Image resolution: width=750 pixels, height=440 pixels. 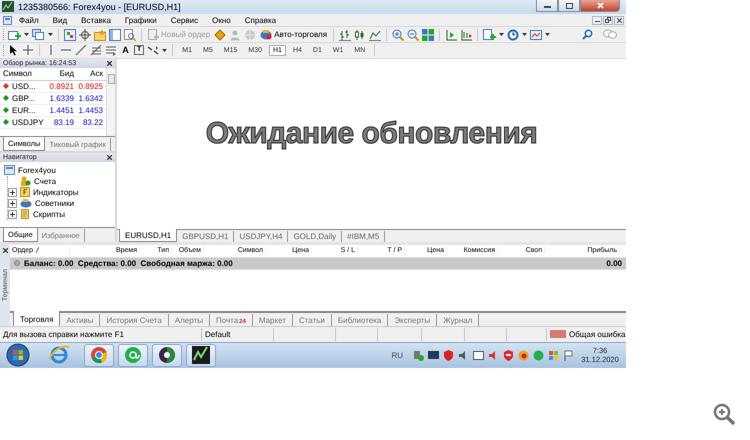 What do you see at coordinates (315, 236) in the screenshot?
I see `chart-tab: GOLD,Daily` at bounding box center [315, 236].